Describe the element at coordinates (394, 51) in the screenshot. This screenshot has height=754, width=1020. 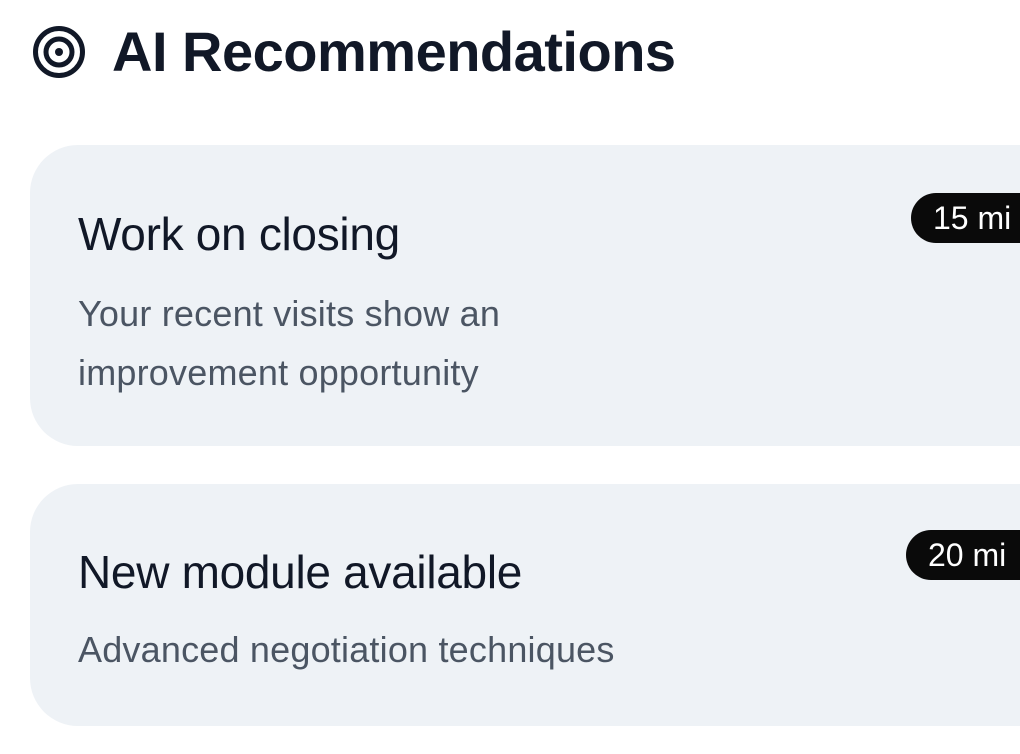
I see `section-title: AI Recommendations` at that location.